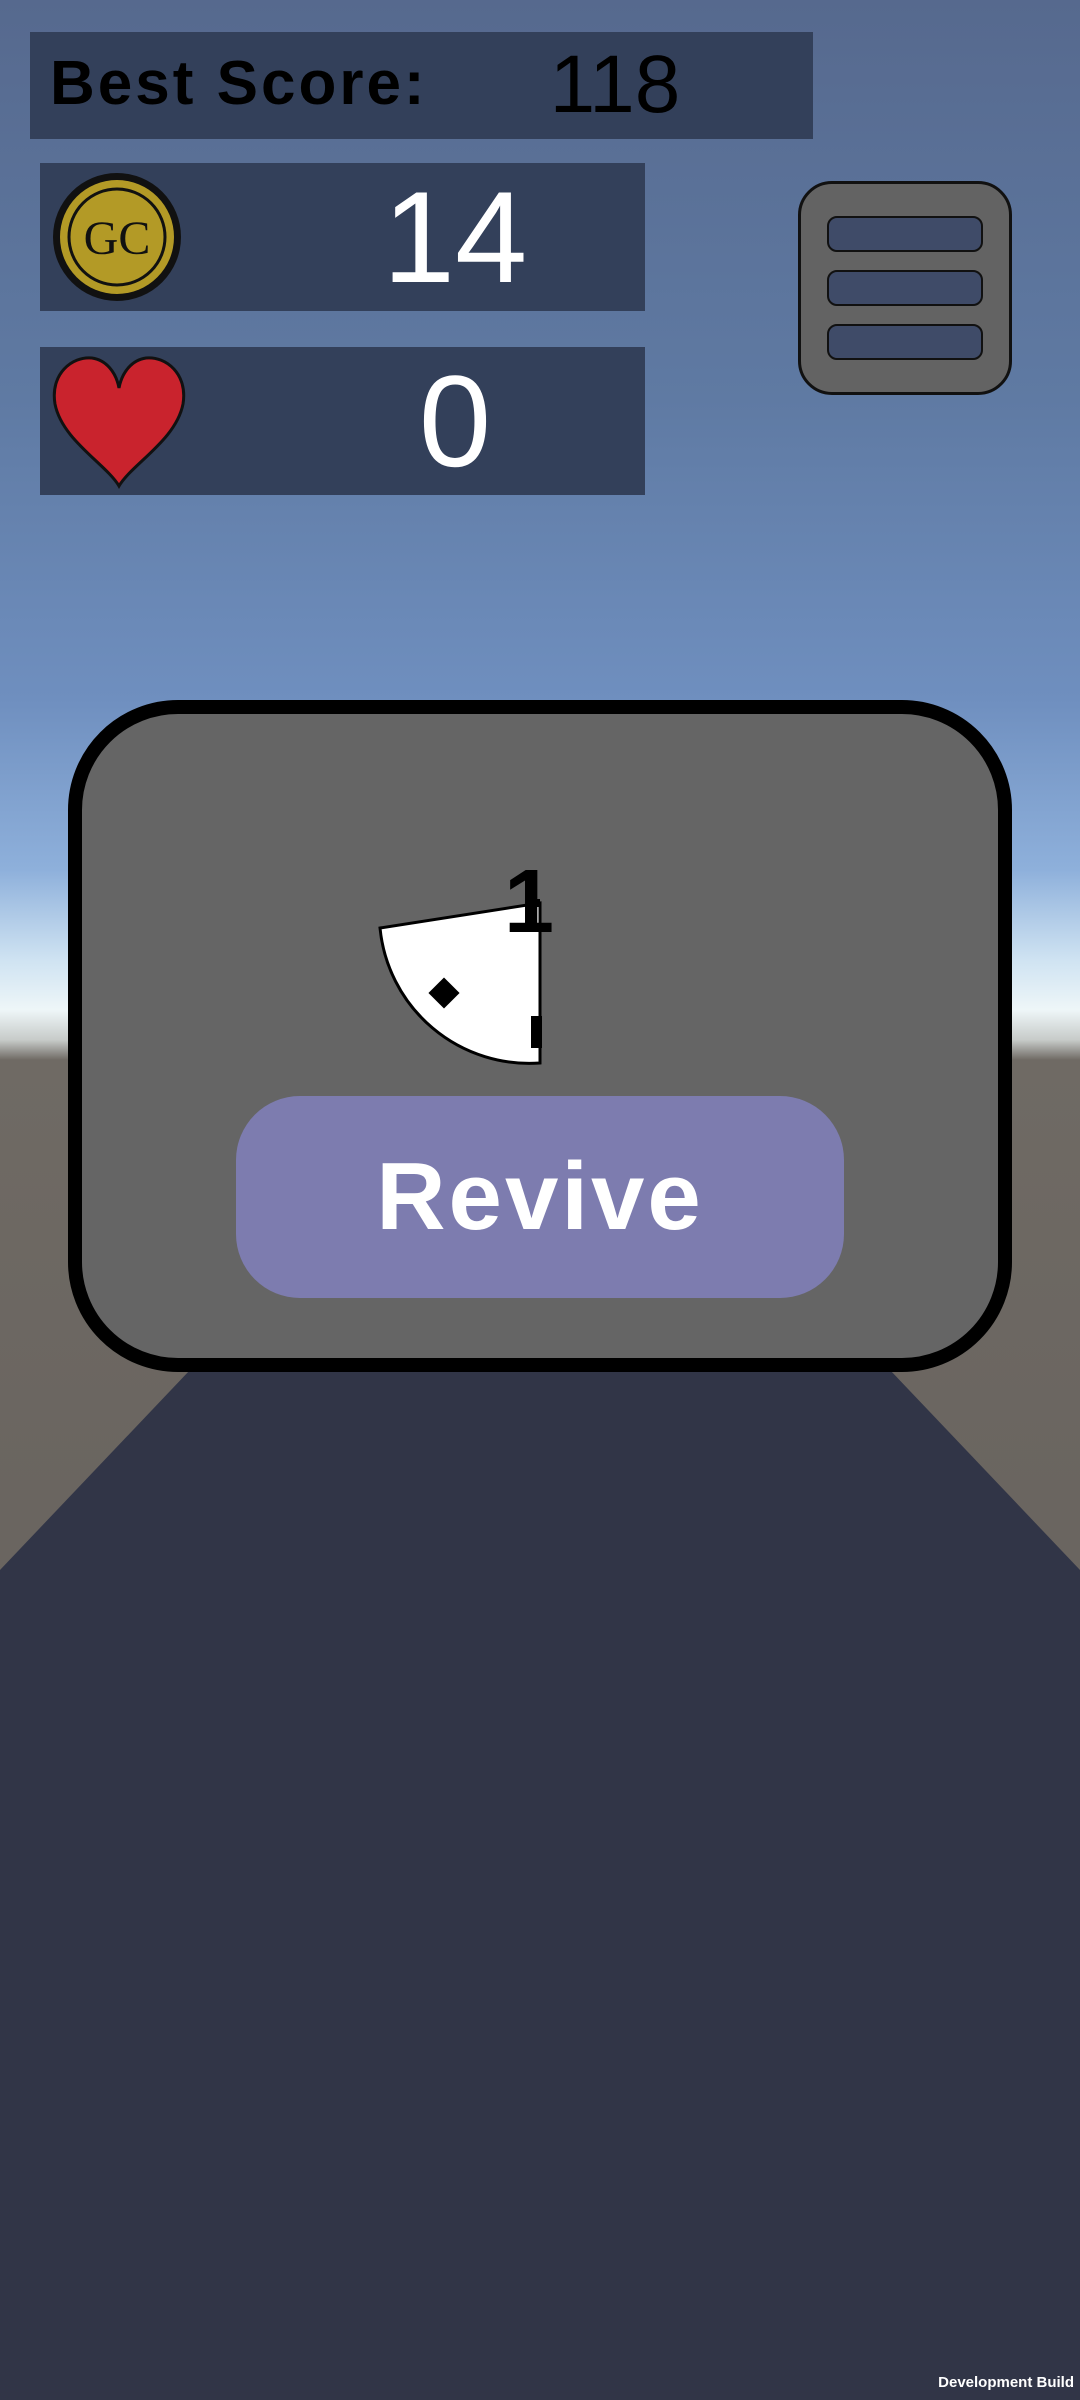 The width and height of the screenshot is (1080, 2400). I want to click on menu-button, so click(905, 288).